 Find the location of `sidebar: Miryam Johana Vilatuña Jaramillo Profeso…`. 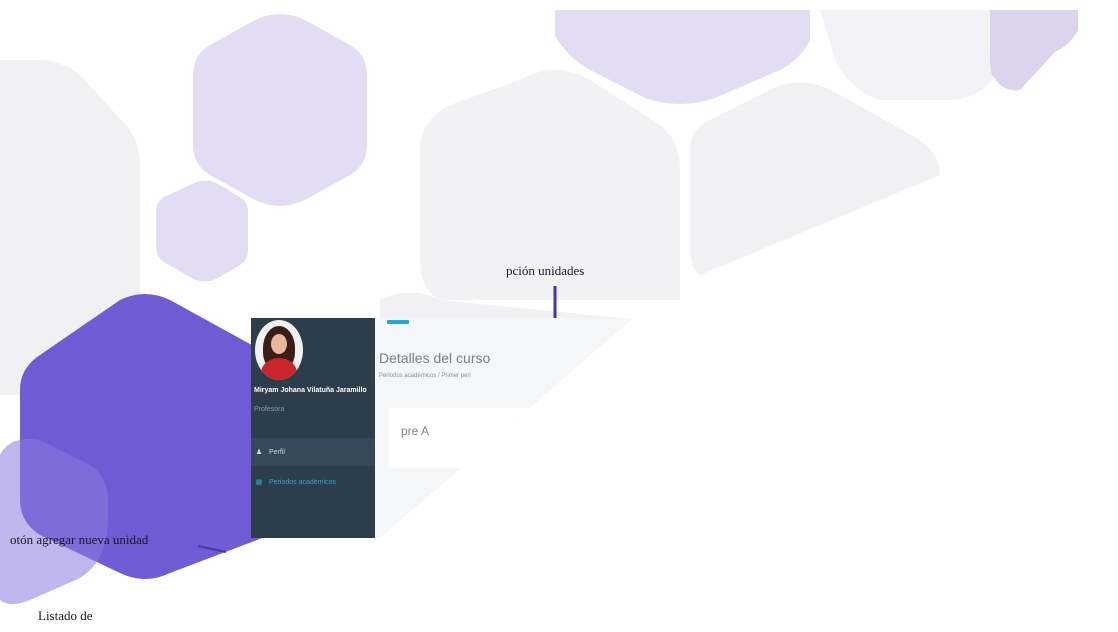

sidebar: Miryam Johana Vilatuña Jaramillo Profeso… is located at coordinates (313, 428).